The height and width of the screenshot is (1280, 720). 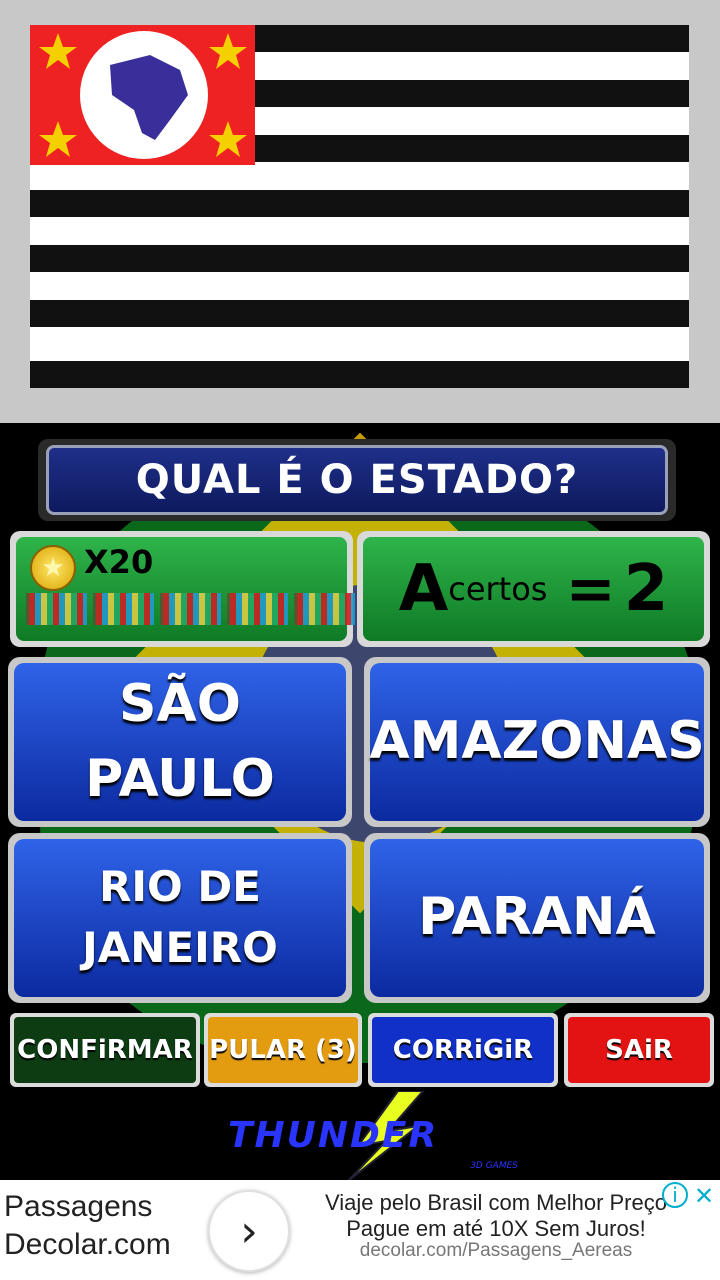 I want to click on skip-label: PULAR (3), so click(x=283, y=1050).